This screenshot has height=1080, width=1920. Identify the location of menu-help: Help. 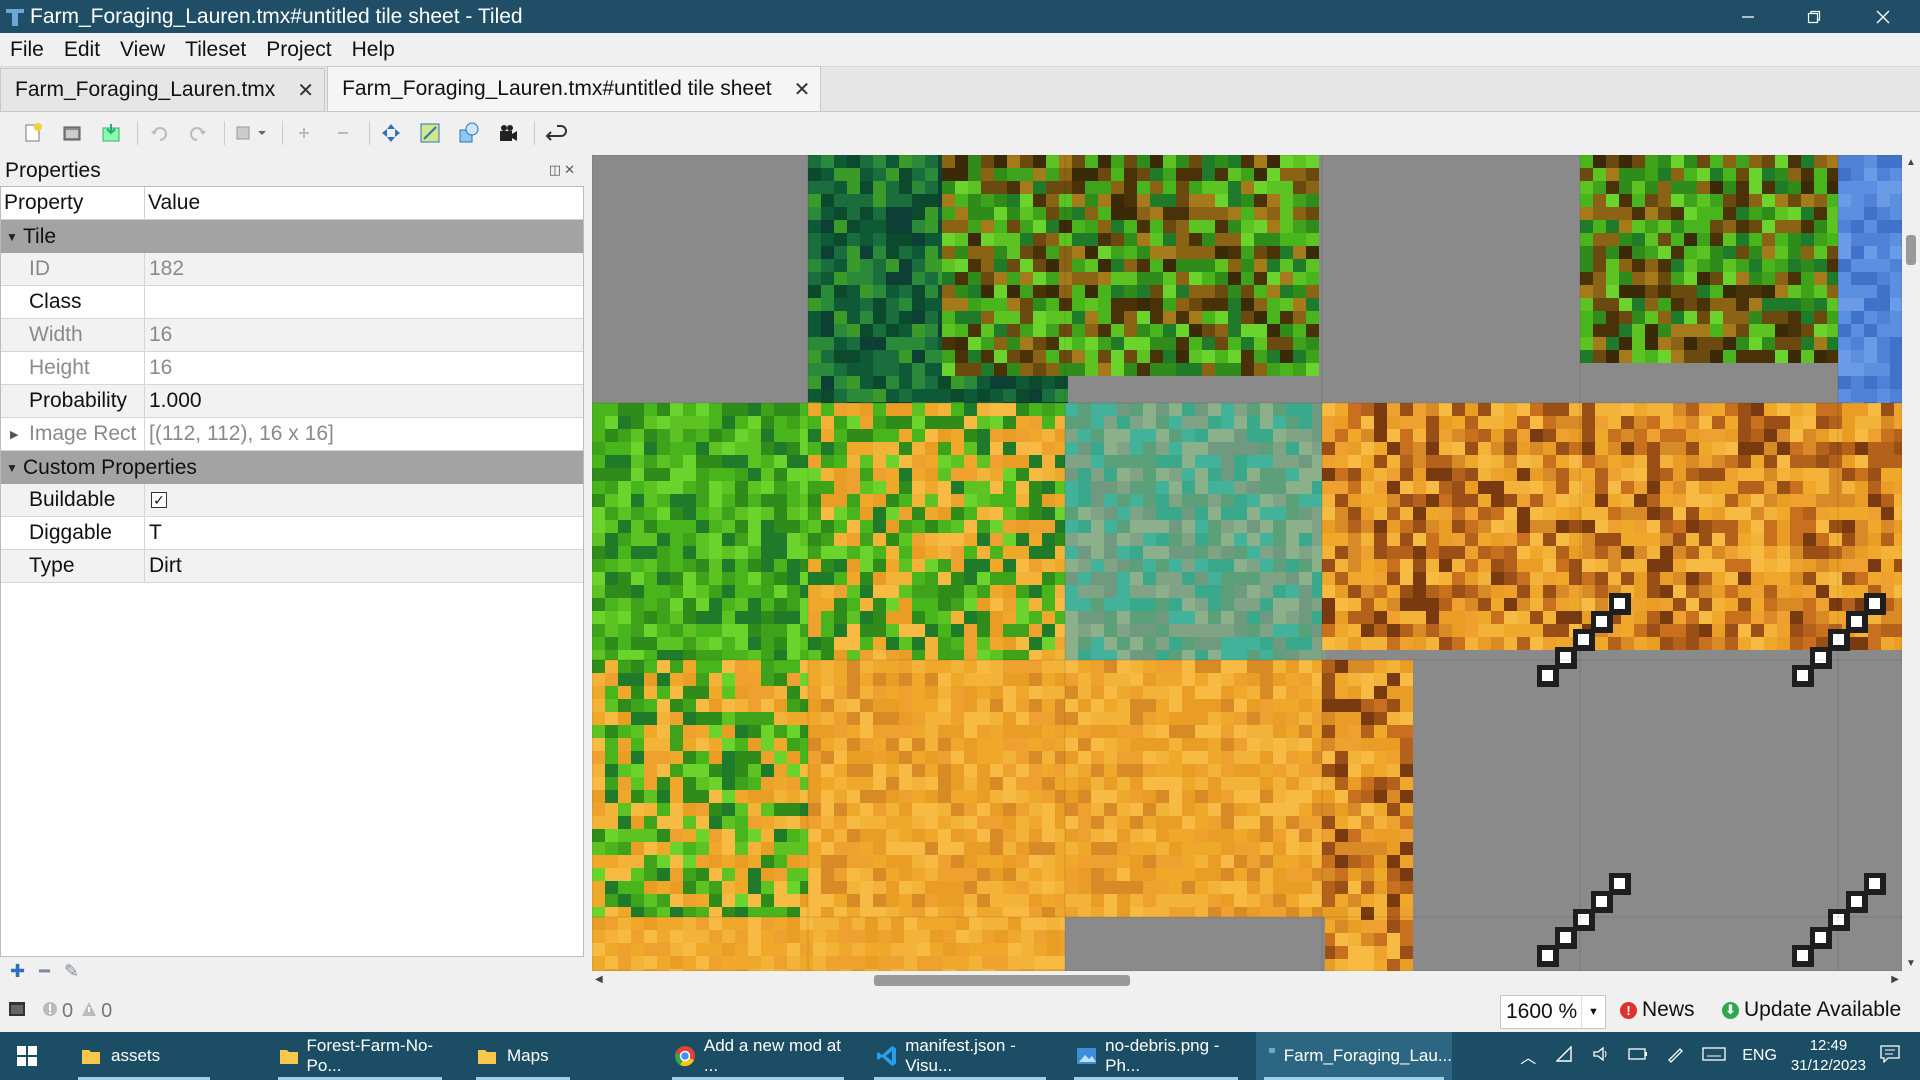
(373, 50).